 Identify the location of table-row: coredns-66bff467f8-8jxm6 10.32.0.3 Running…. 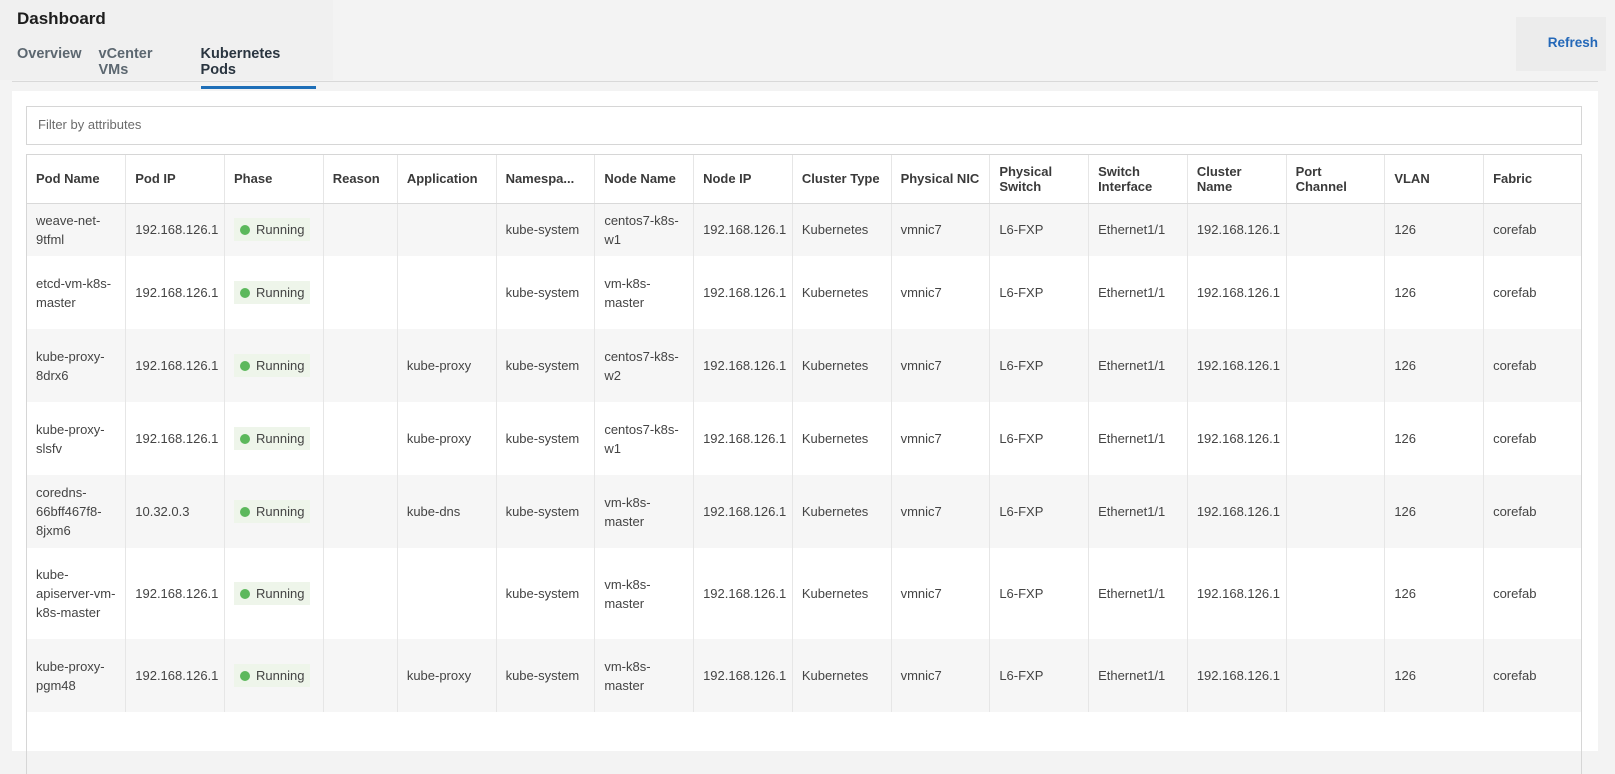
(804, 511).